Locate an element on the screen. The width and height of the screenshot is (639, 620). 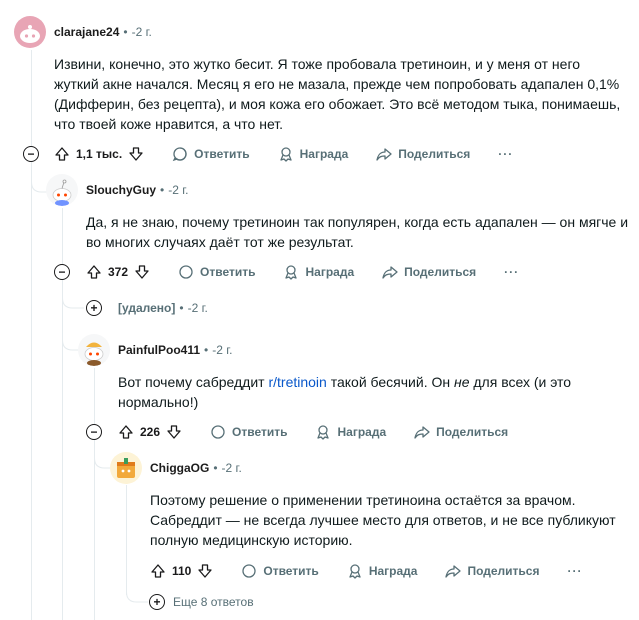
comment-meta: [удалено] • -2 г. is located at coordinates (163, 308).